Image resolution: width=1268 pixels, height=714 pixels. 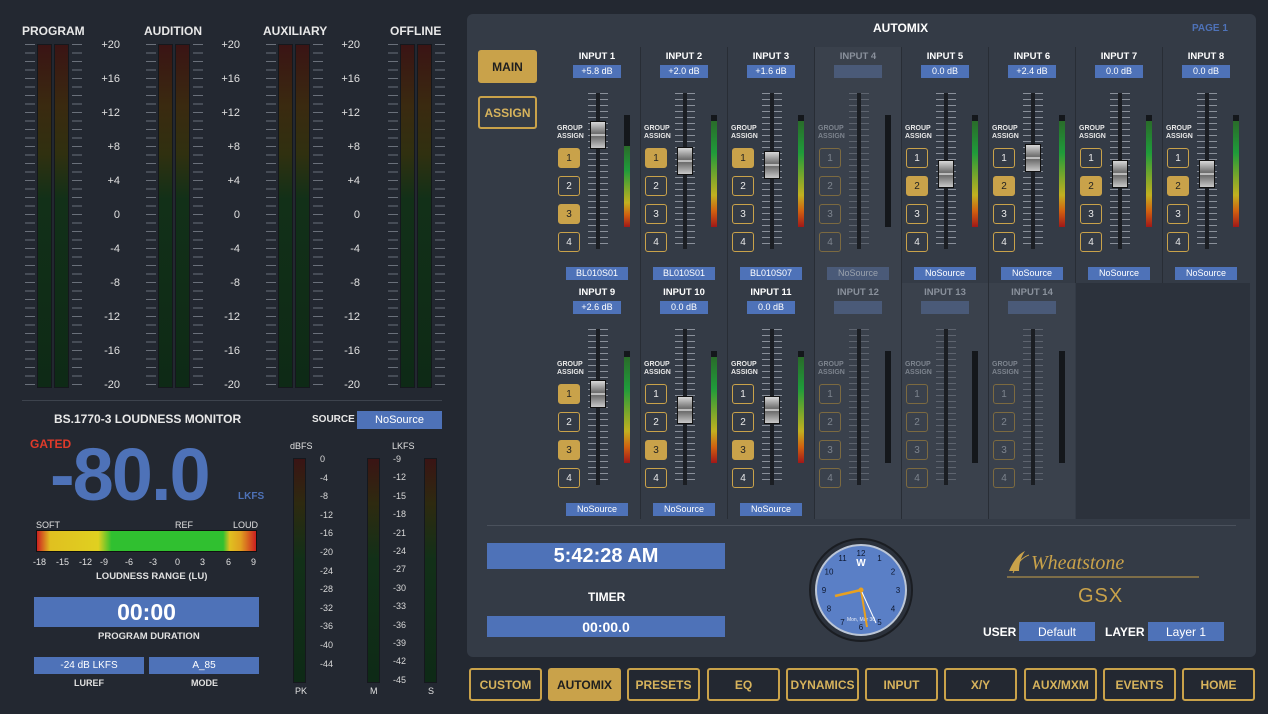 What do you see at coordinates (89, 665) in the screenshot?
I see `luref-select: -24 dB LKFS` at bounding box center [89, 665].